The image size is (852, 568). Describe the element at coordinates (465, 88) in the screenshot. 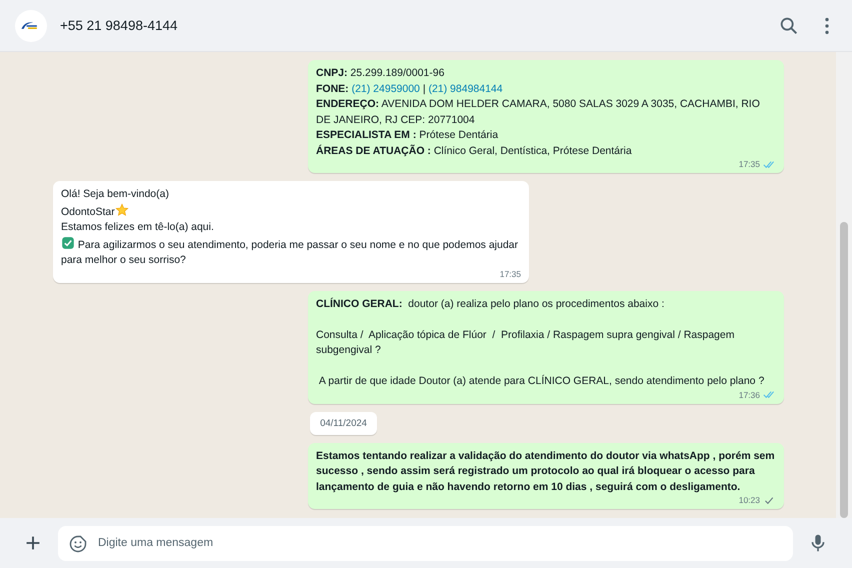

I see `phone-link: (21) 984984144` at that location.